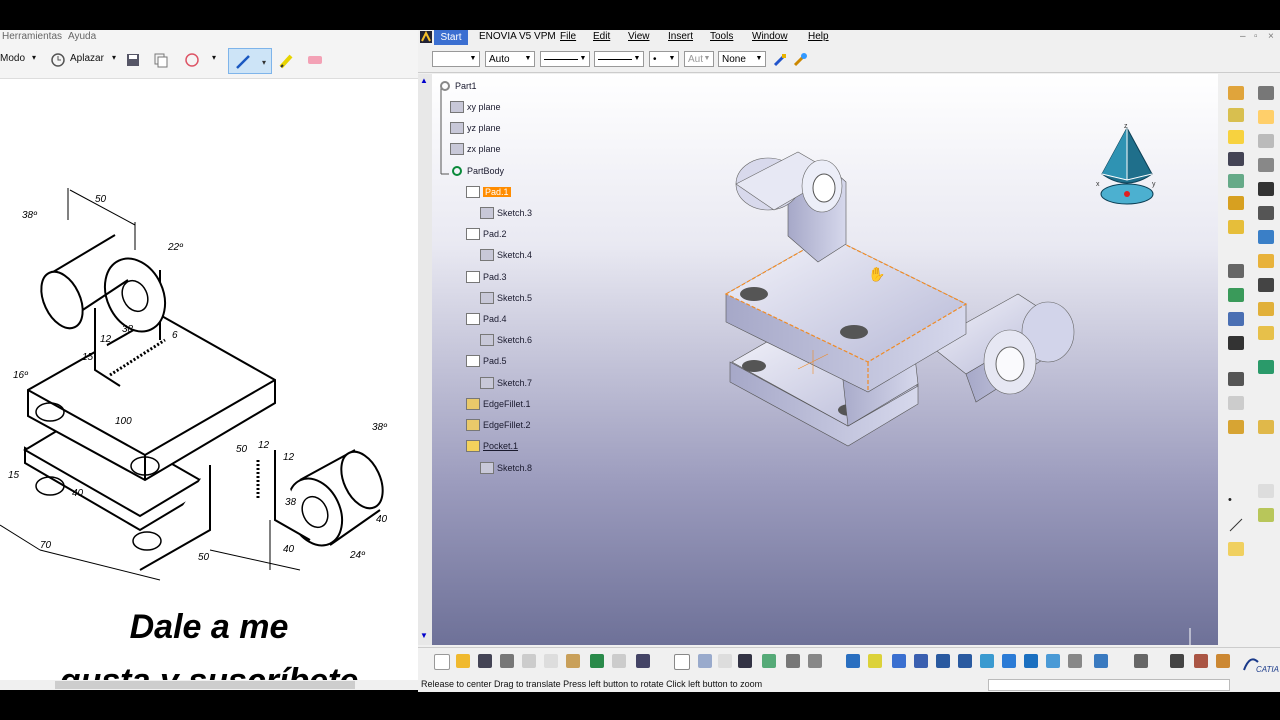 The image size is (1280, 720). Describe the element at coordinates (1236, 115) in the screenshot. I see `pocket-tool-icon` at that location.